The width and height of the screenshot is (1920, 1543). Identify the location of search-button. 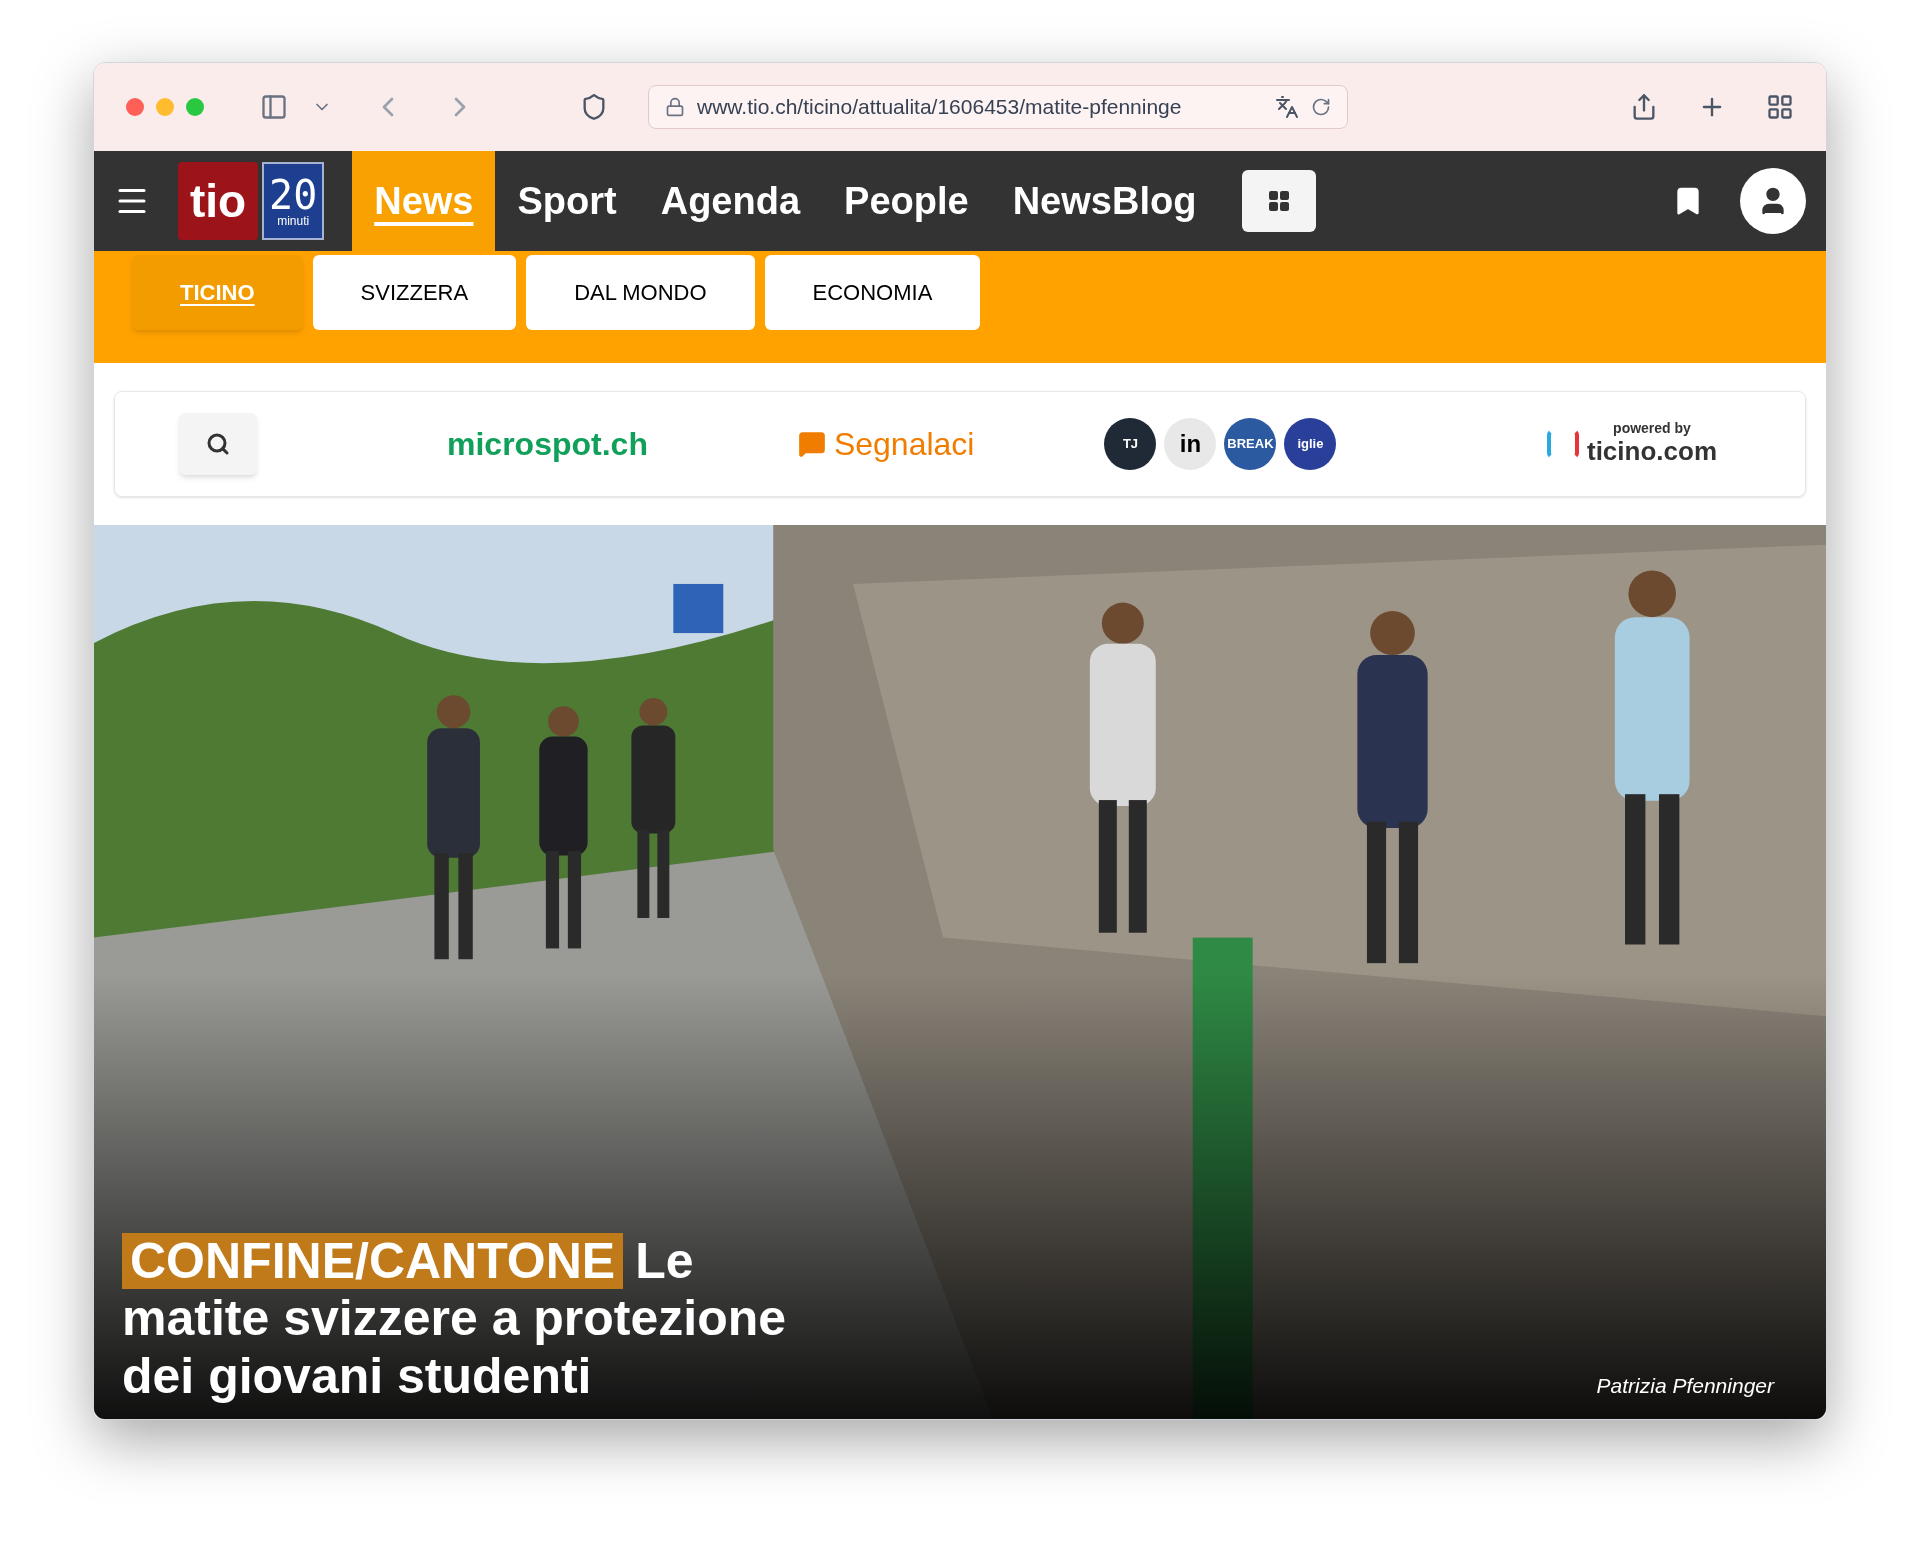
(218, 444).